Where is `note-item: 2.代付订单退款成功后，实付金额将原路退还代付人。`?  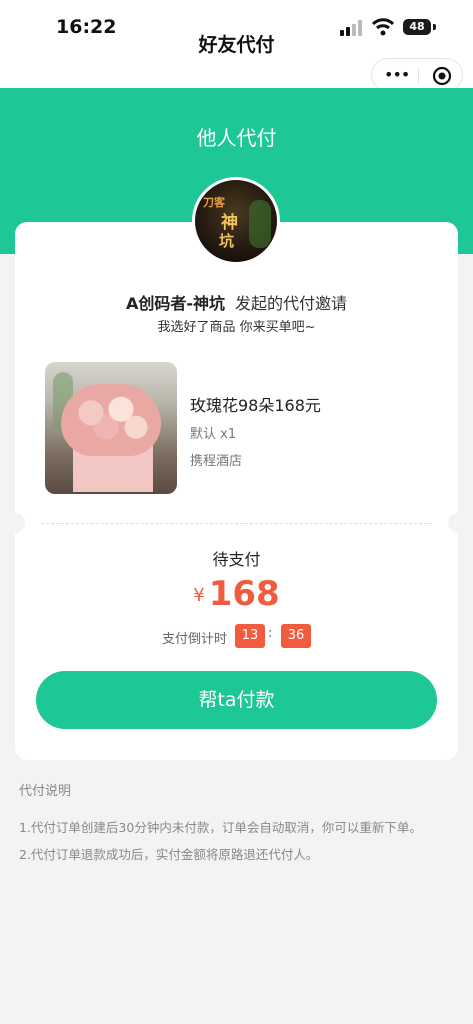
note-item: 2.代付订单退款成功后，实付金额将原路退还代付人。 is located at coordinates (169, 854).